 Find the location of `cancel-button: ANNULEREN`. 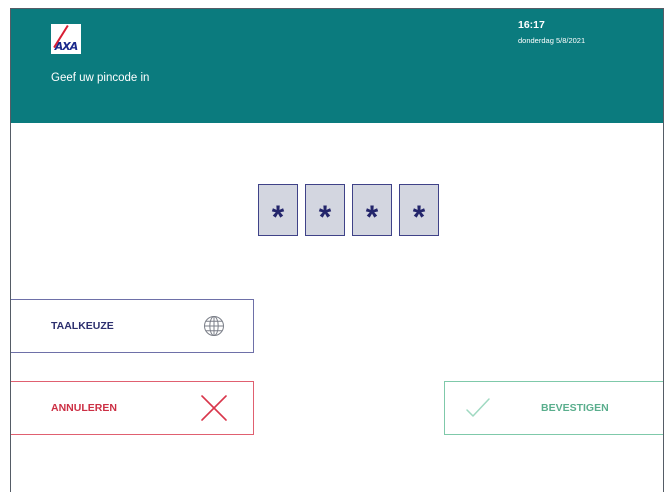

cancel-button: ANNULEREN is located at coordinates (132, 408).